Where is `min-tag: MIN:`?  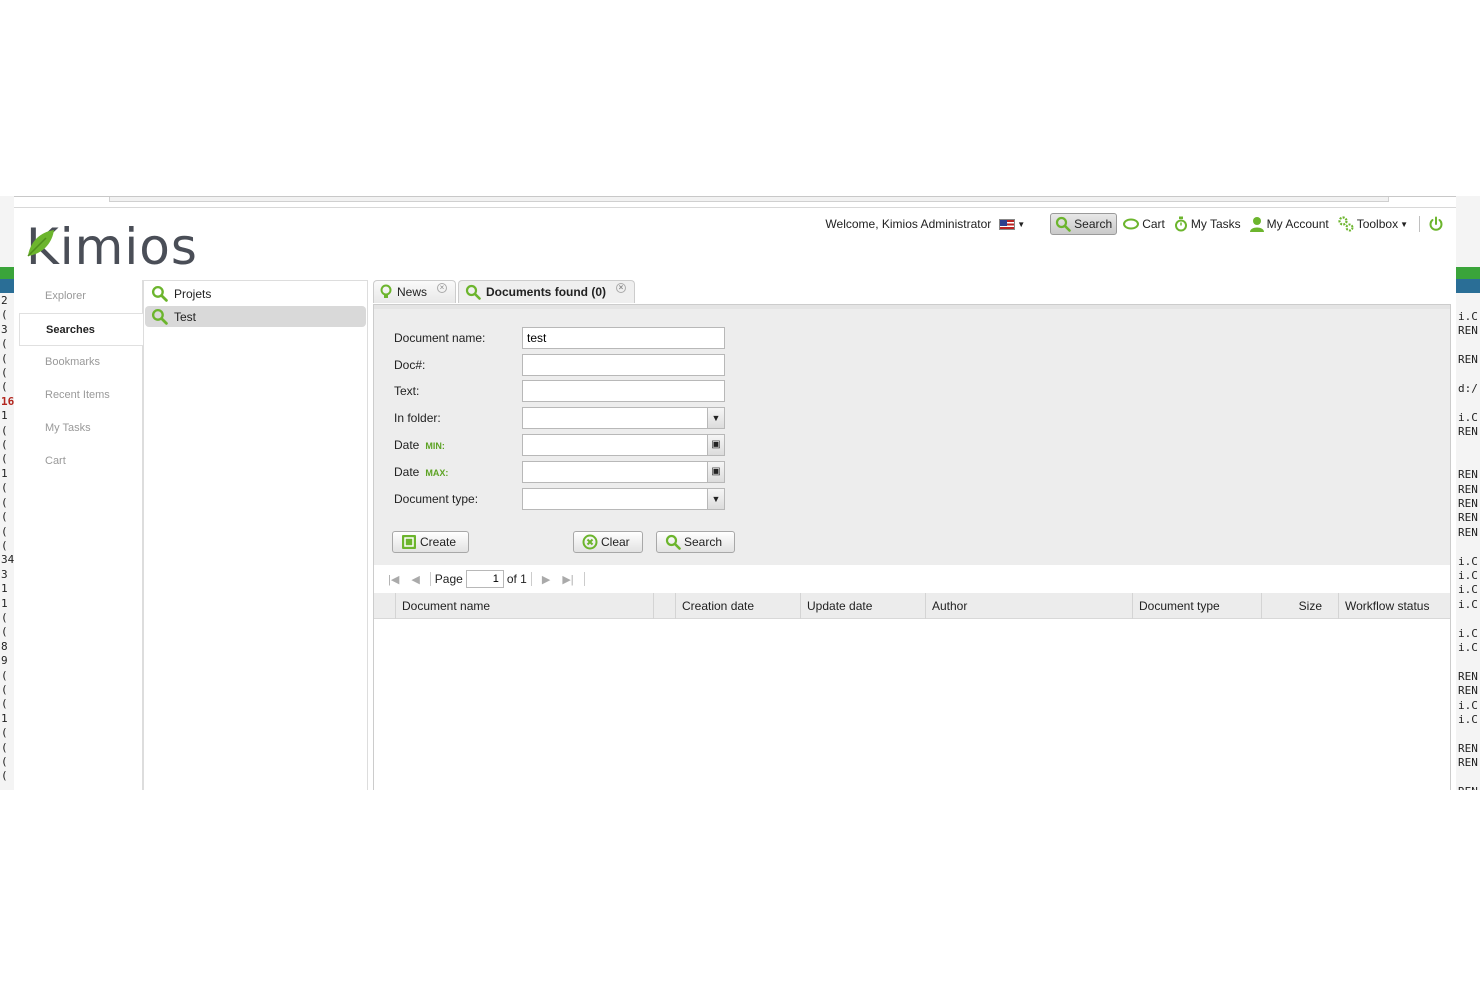 min-tag: MIN: is located at coordinates (435, 446).